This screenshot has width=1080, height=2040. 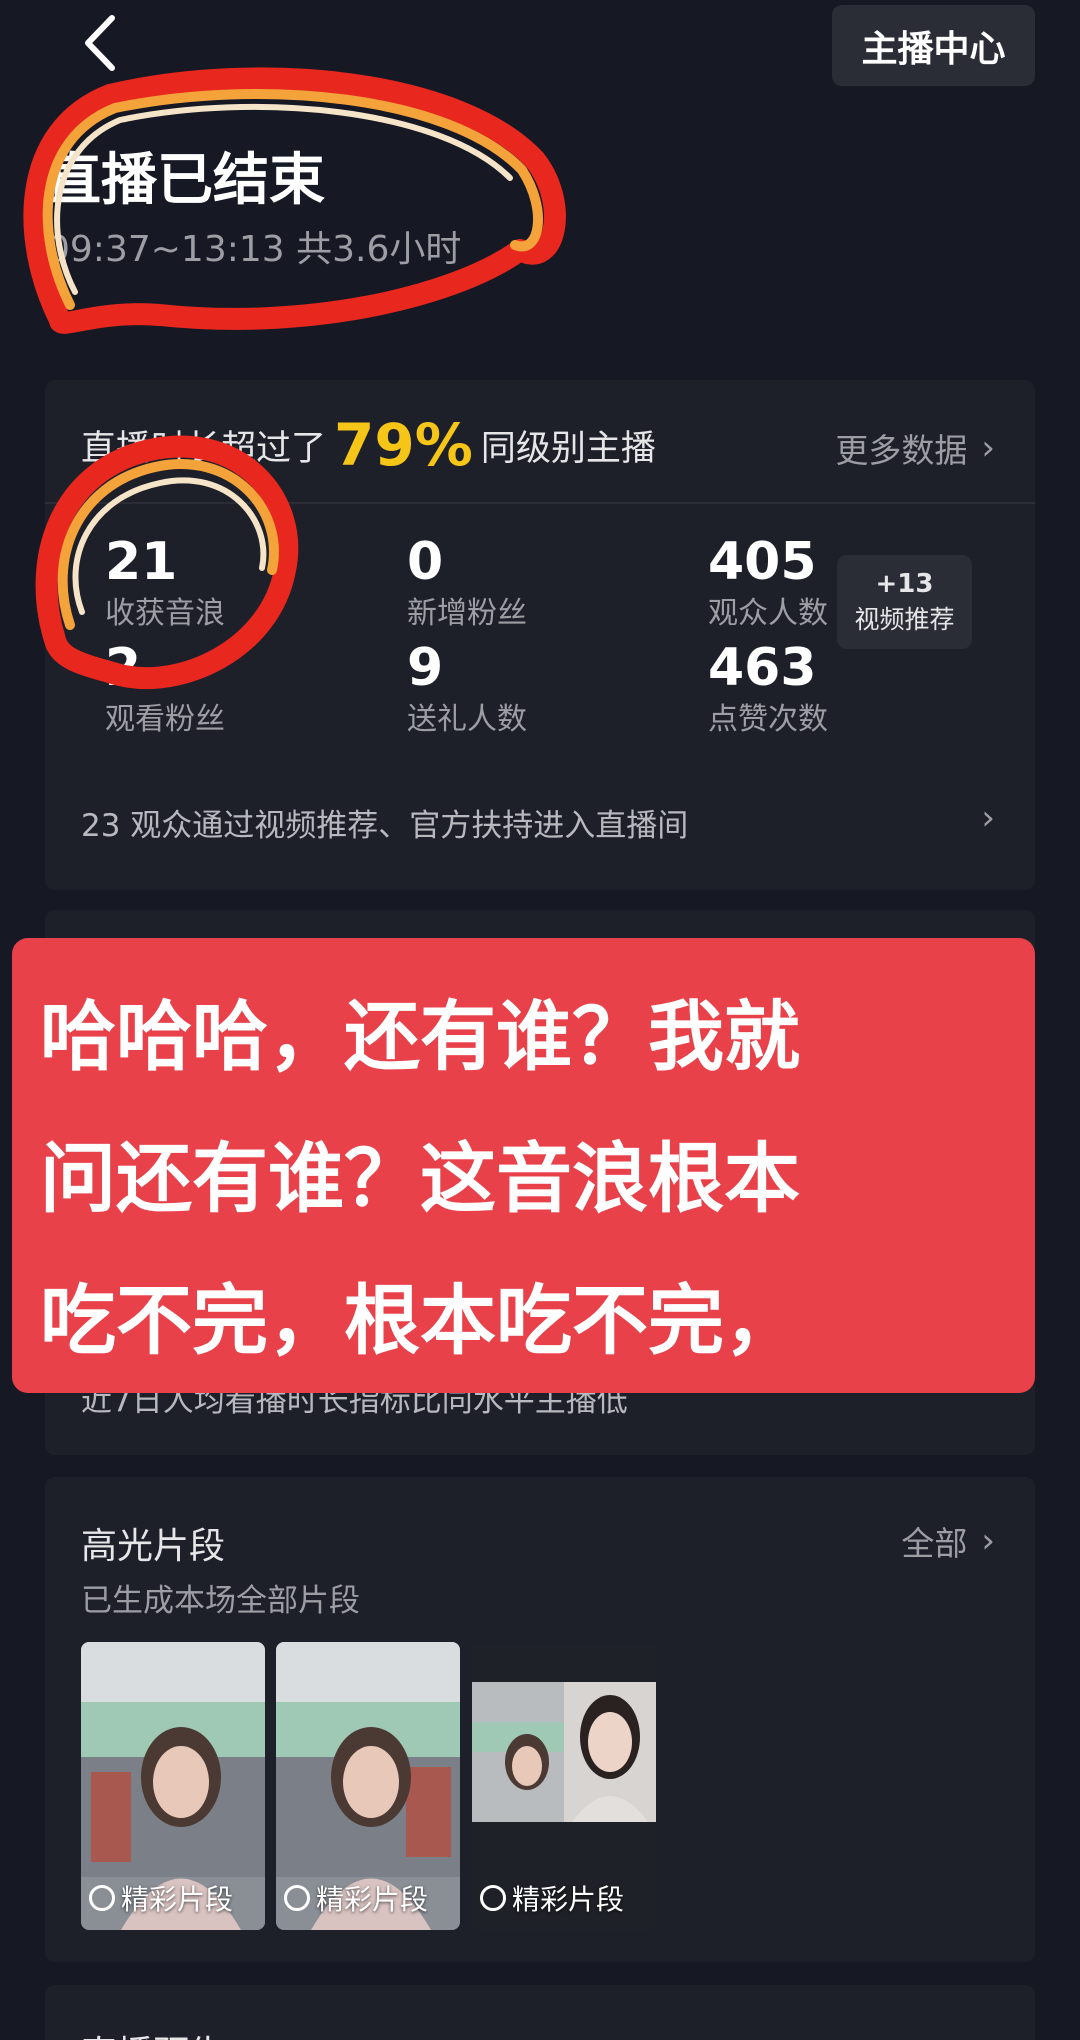 I want to click on stat-label: 收获音浪, so click(x=165, y=613).